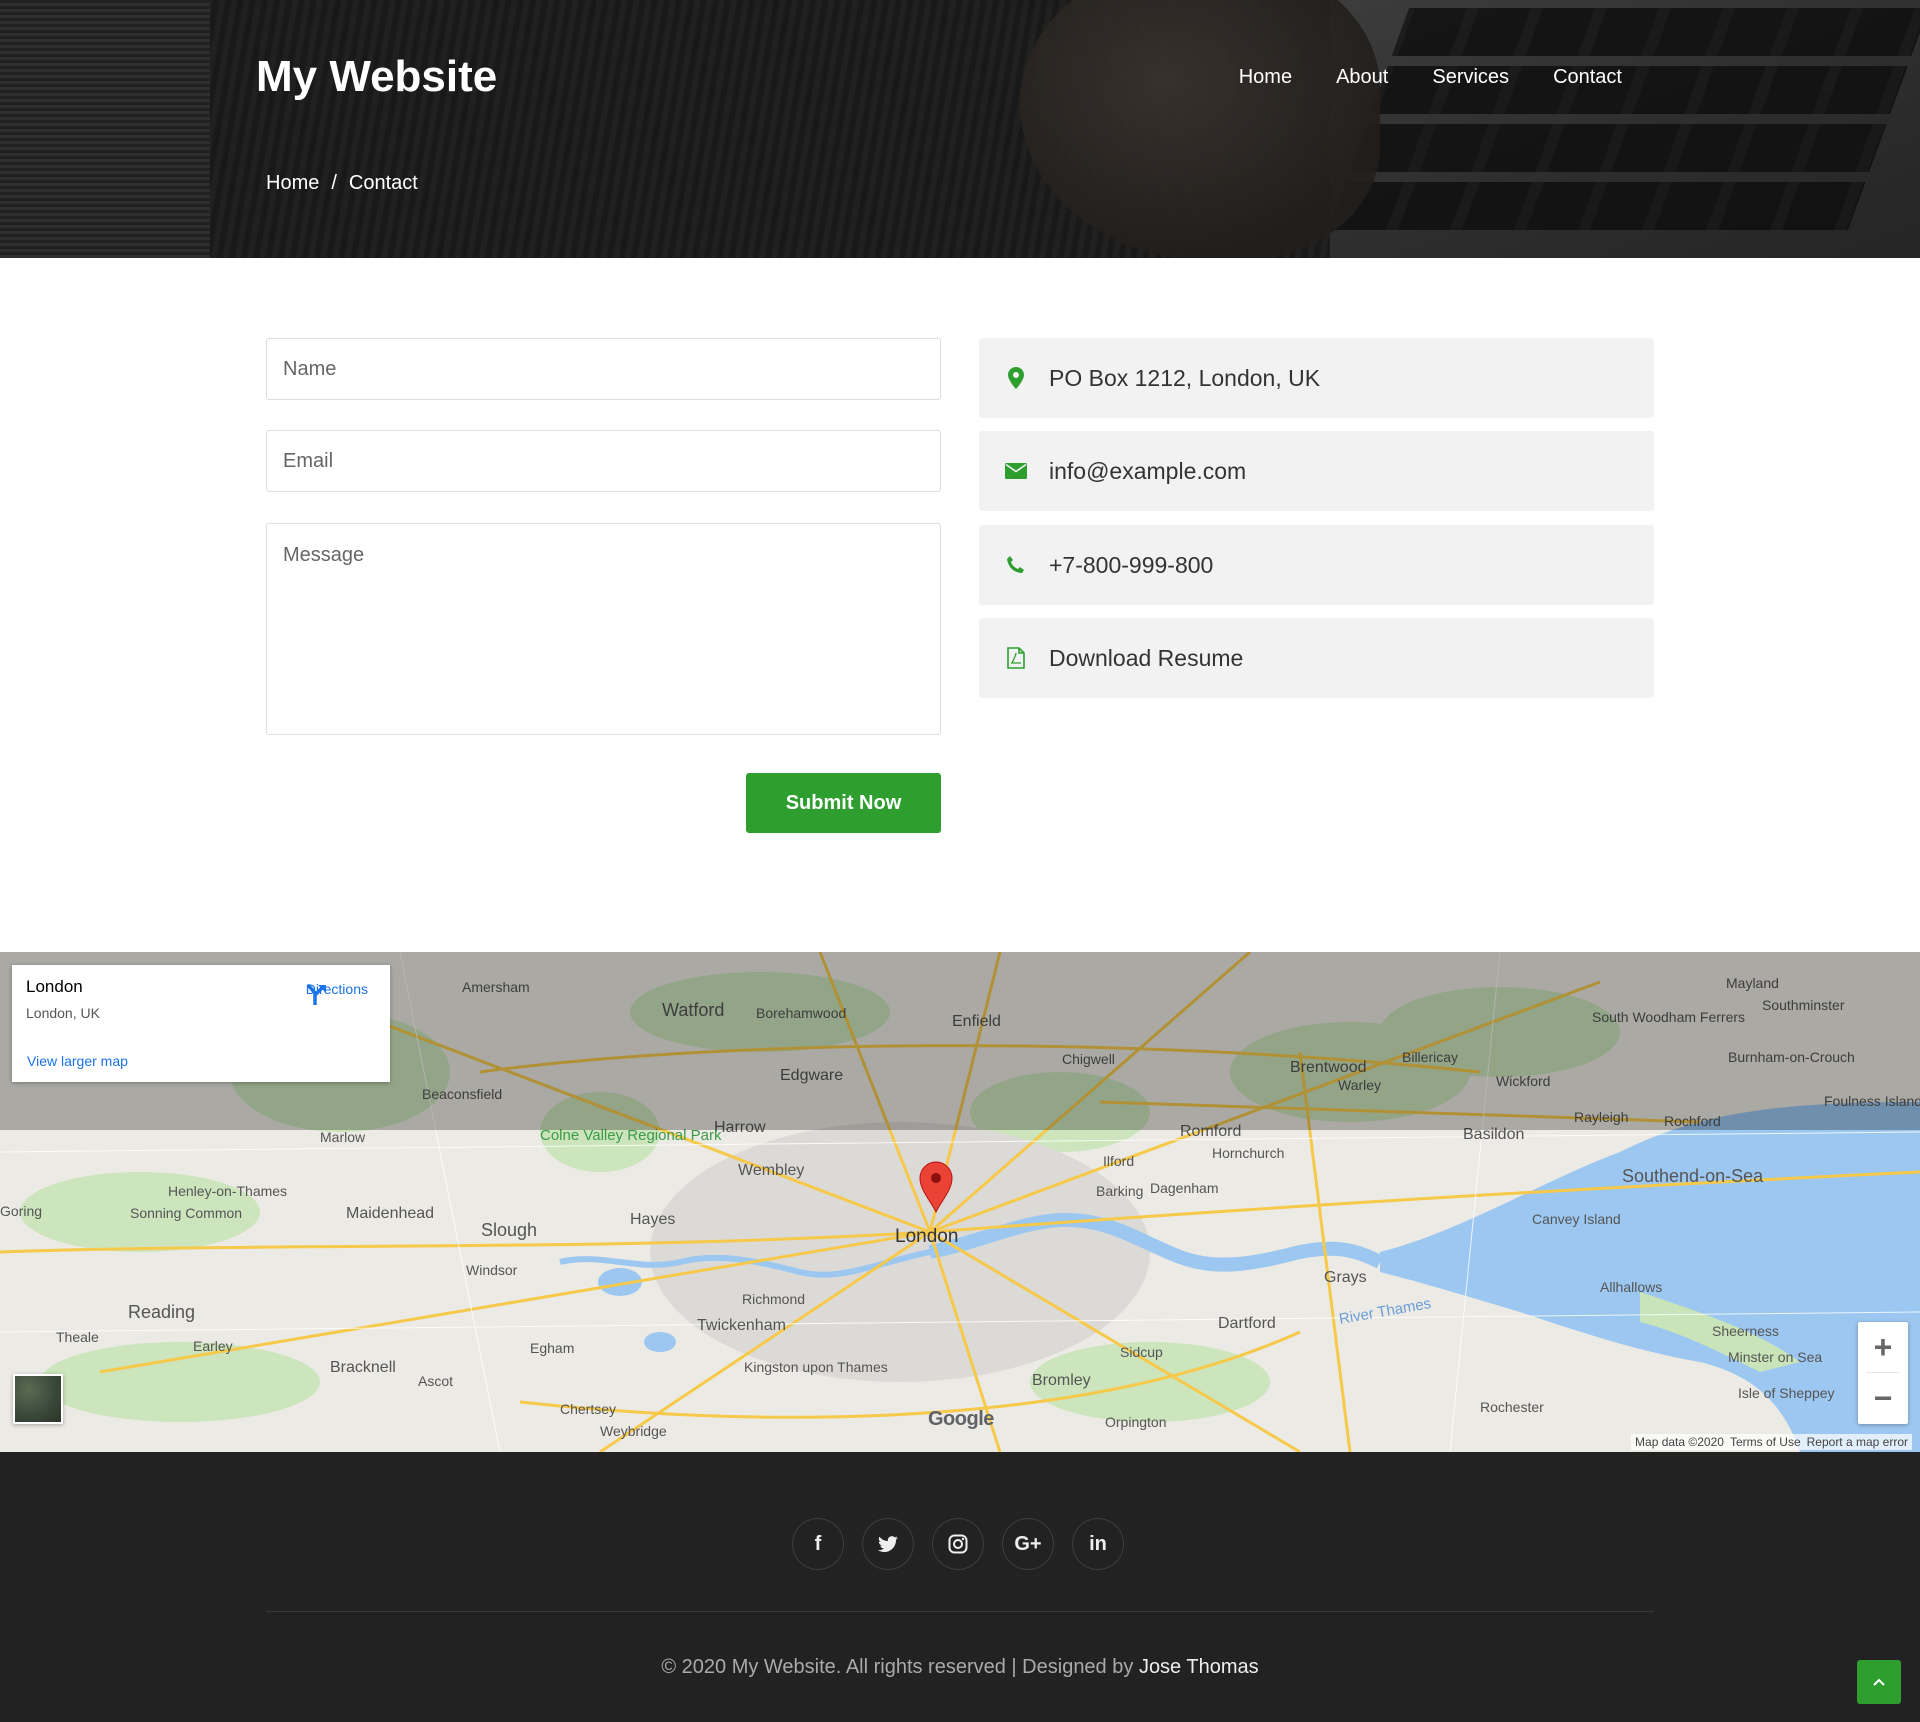 The width and height of the screenshot is (1920, 1722). I want to click on main-nav: Home About Services Contact, so click(1430, 77).